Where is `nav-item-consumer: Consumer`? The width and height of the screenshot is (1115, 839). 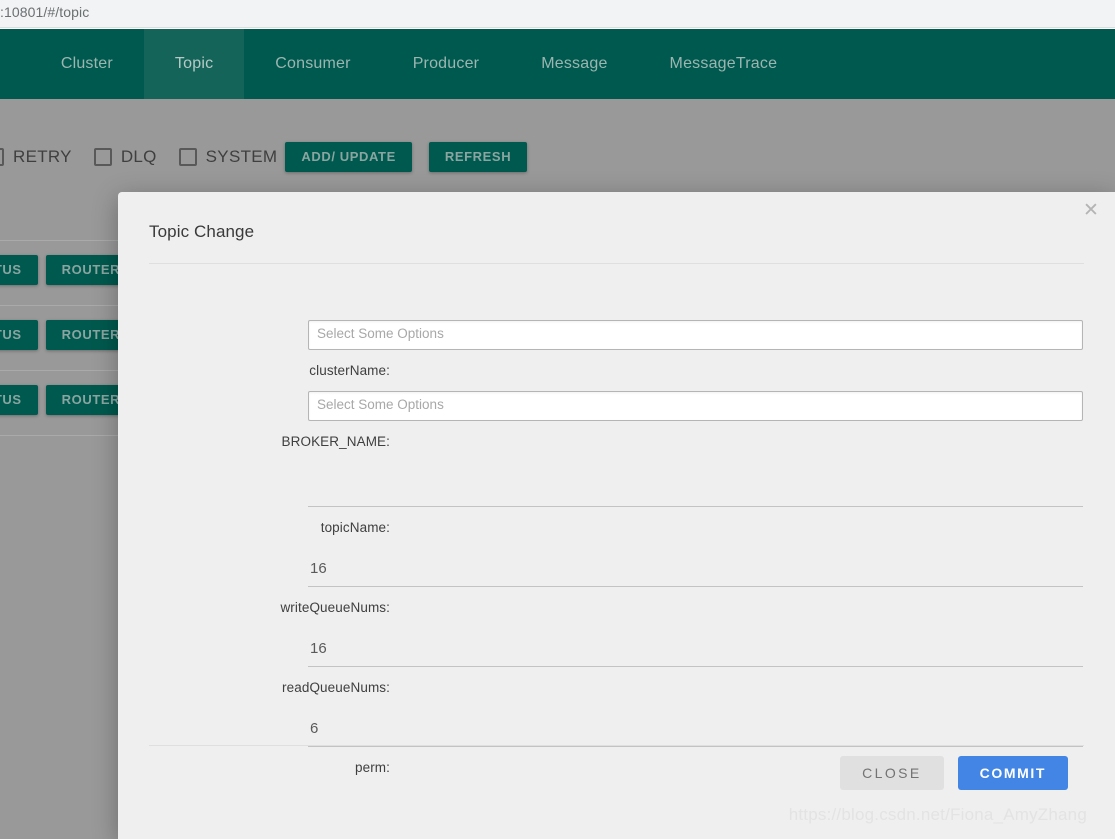
nav-item-consumer: Consumer is located at coordinates (312, 64).